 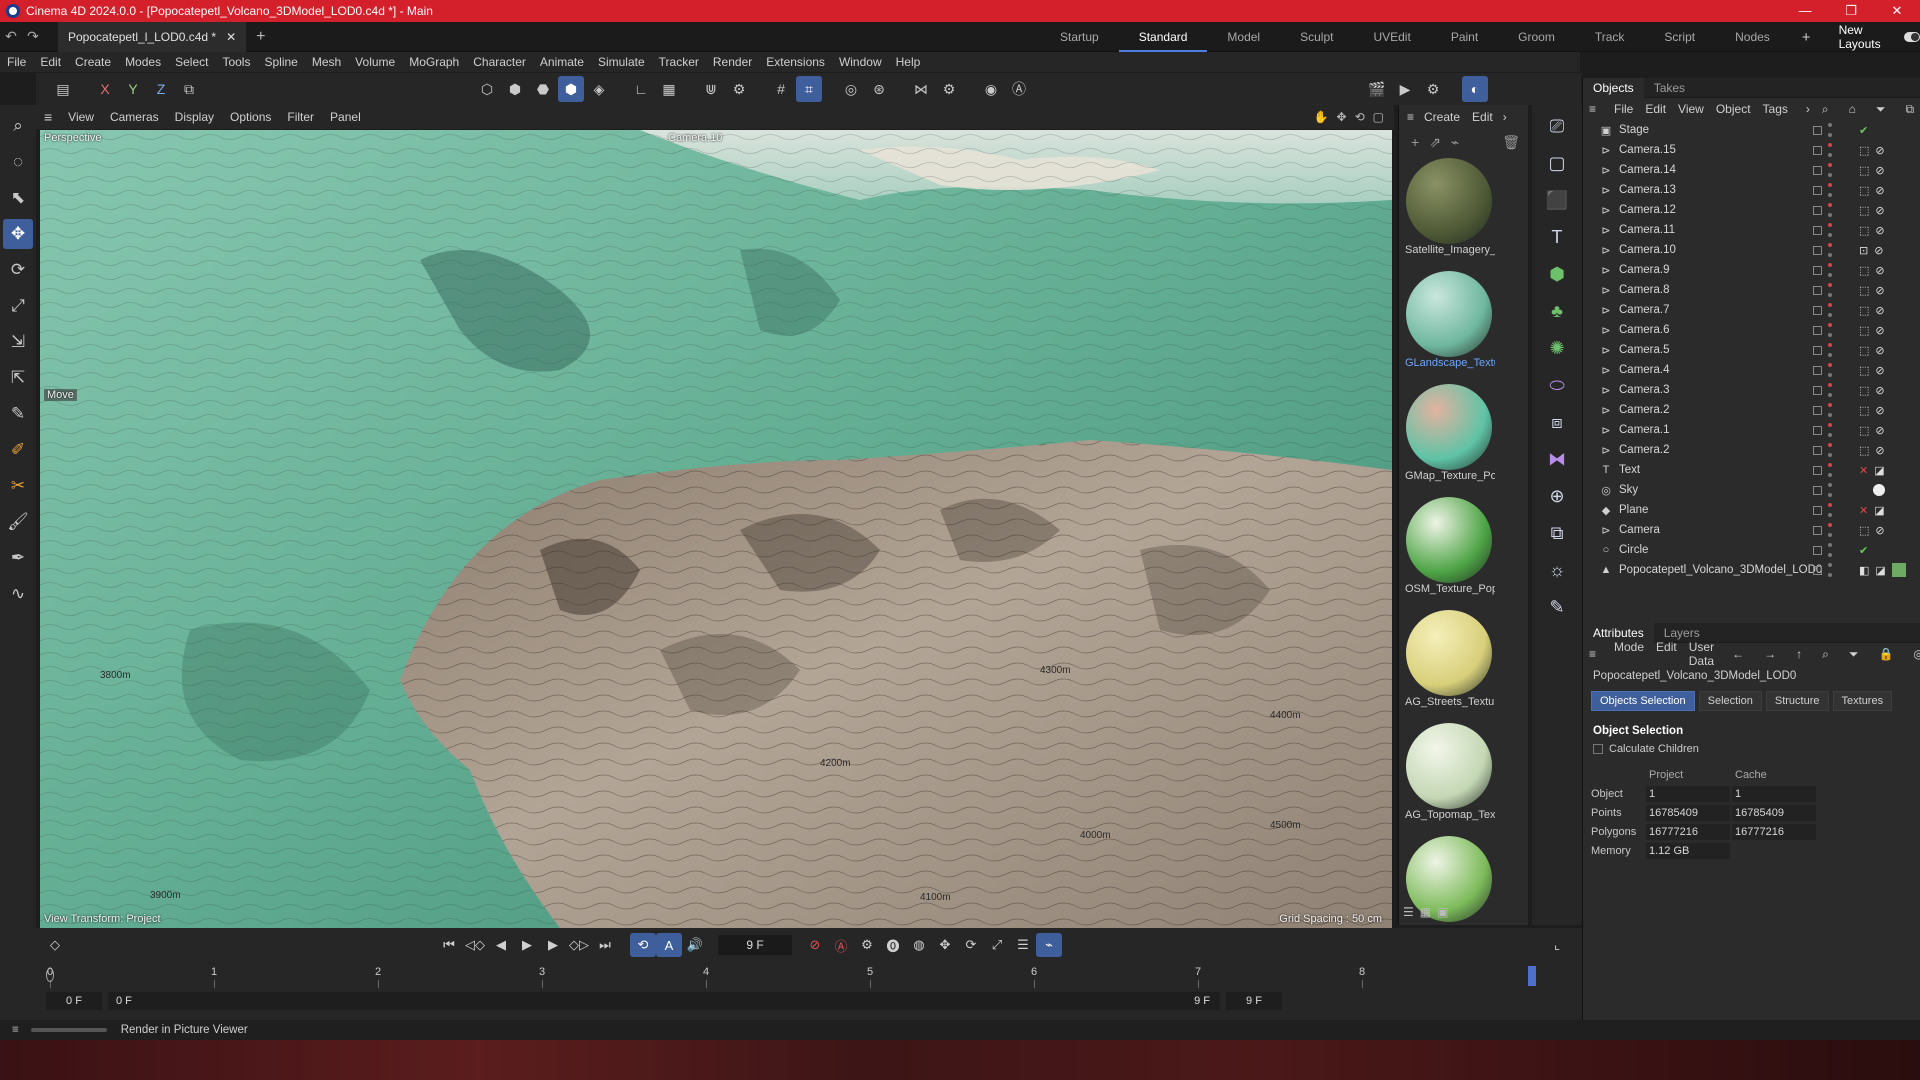 What do you see at coordinates (1049, 945) in the screenshot?
I see `point-level-icon: ⌁` at bounding box center [1049, 945].